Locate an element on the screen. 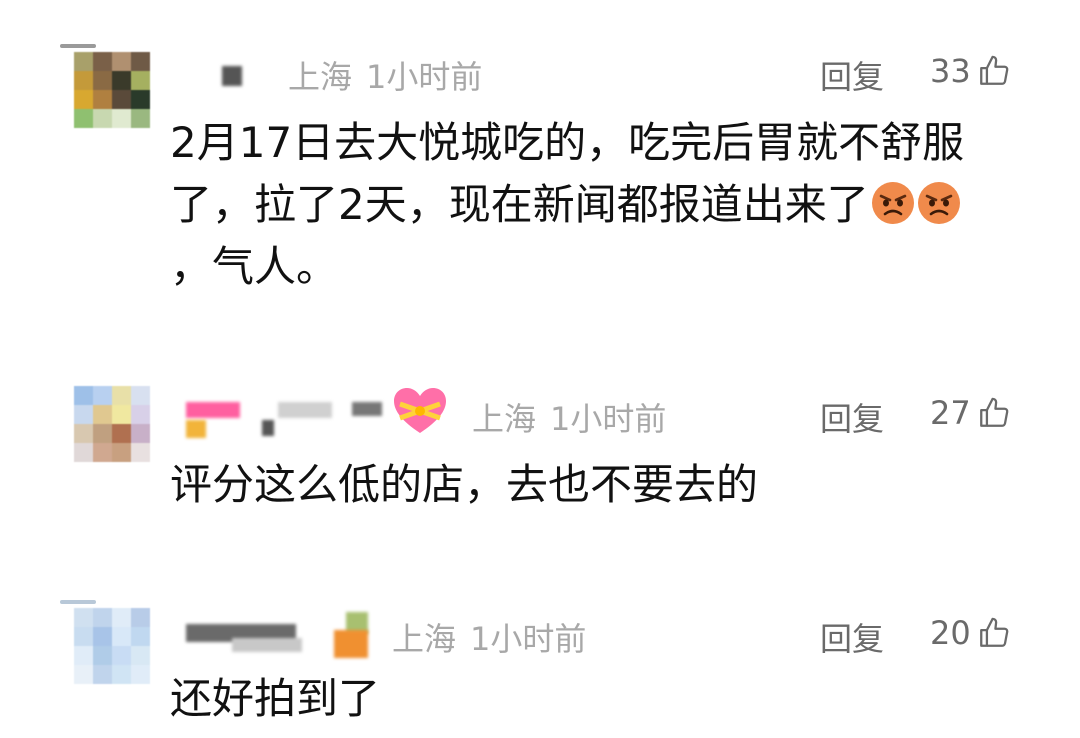 This screenshot has width=1080, height=738. like-button: 27 is located at coordinates (970, 413).